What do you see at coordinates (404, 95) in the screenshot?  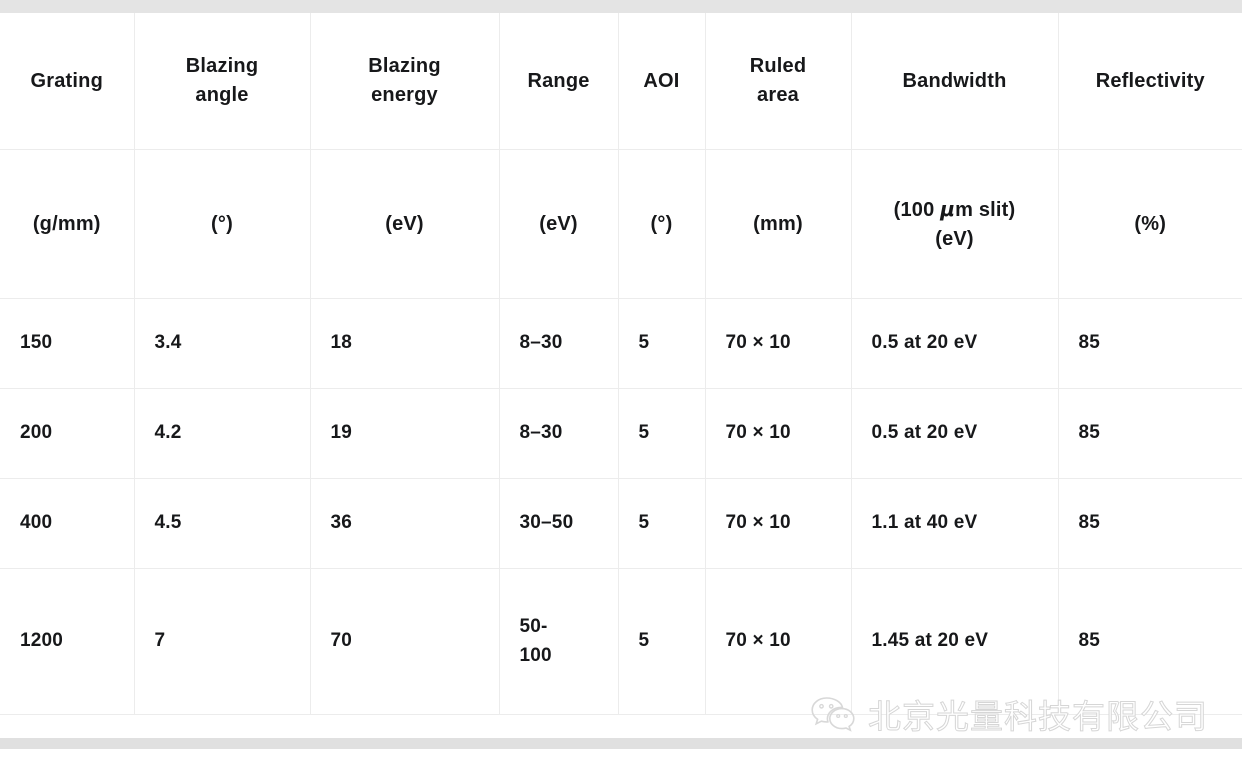 I see `header-blazing-energy-line2: energy` at bounding box center [404, 95].